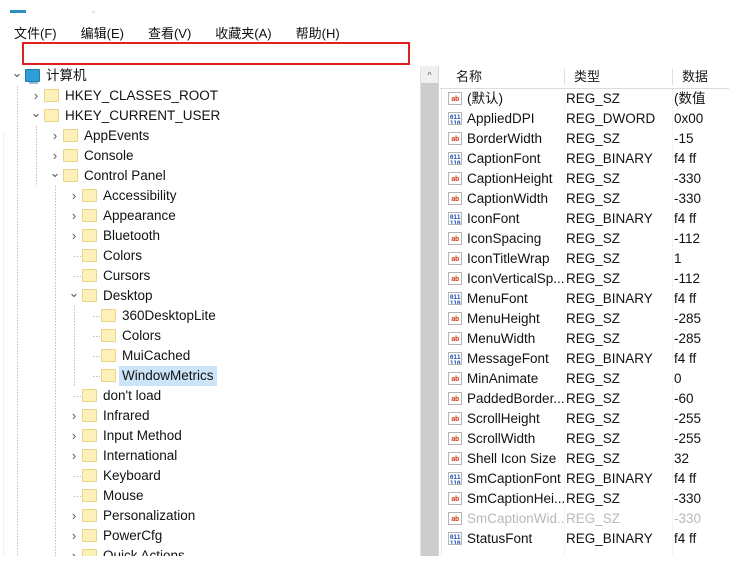 Image resolution: width=729 pixels, height=561 pixels. What do you see at coordinates (209, 136) in the screenshot?
I see `tree-node: › AppEvents` at bounding box center [209, 136].